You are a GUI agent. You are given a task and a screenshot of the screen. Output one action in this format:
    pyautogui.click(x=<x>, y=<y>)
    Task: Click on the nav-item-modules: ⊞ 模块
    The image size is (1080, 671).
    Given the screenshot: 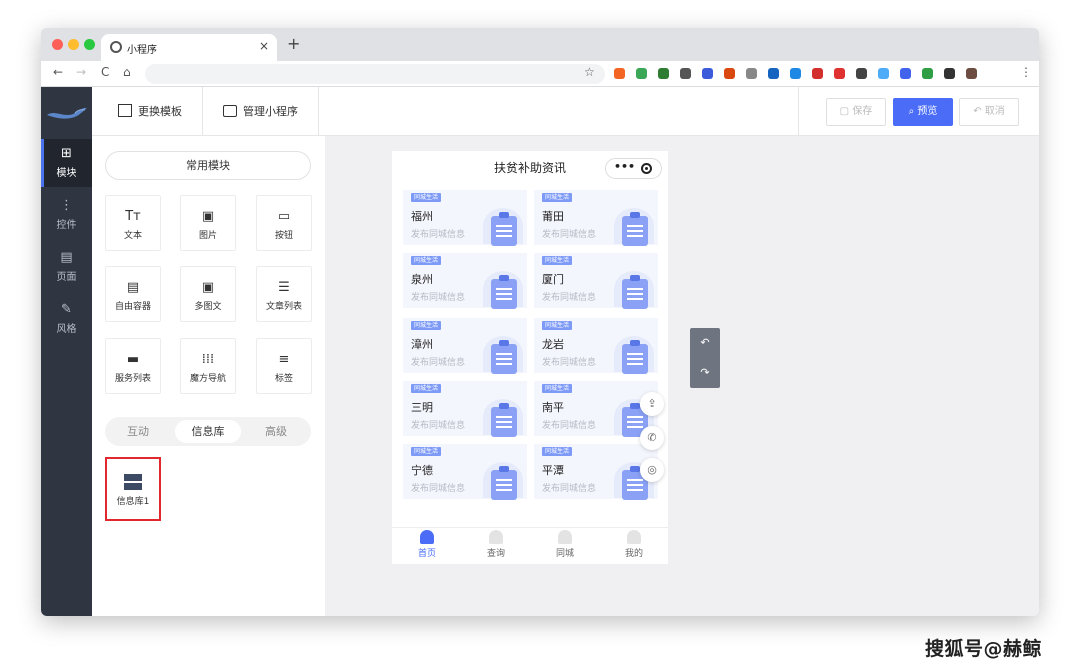 What is the action you would take?
    pyautogui.click(x=66, y=163)
    